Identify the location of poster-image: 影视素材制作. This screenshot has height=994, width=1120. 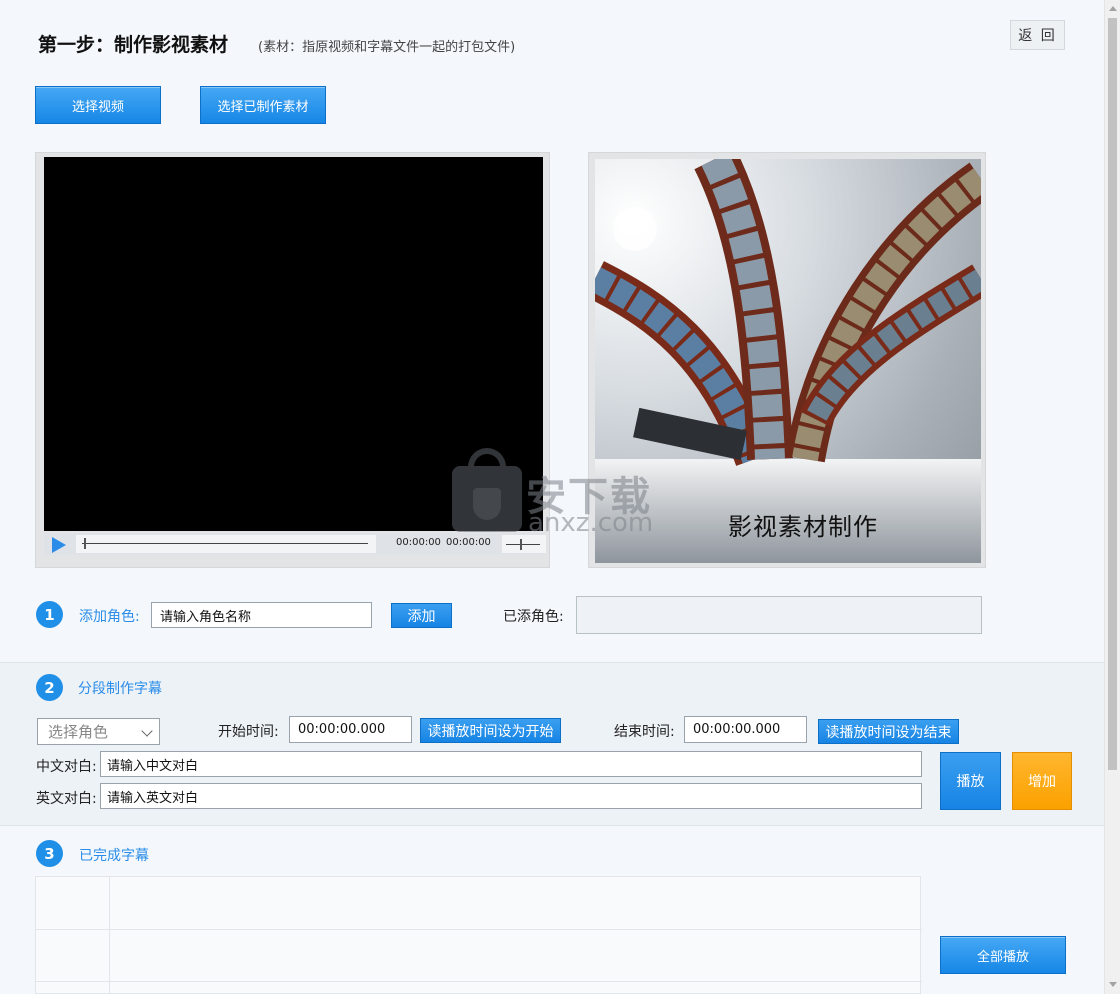
(788, 361).